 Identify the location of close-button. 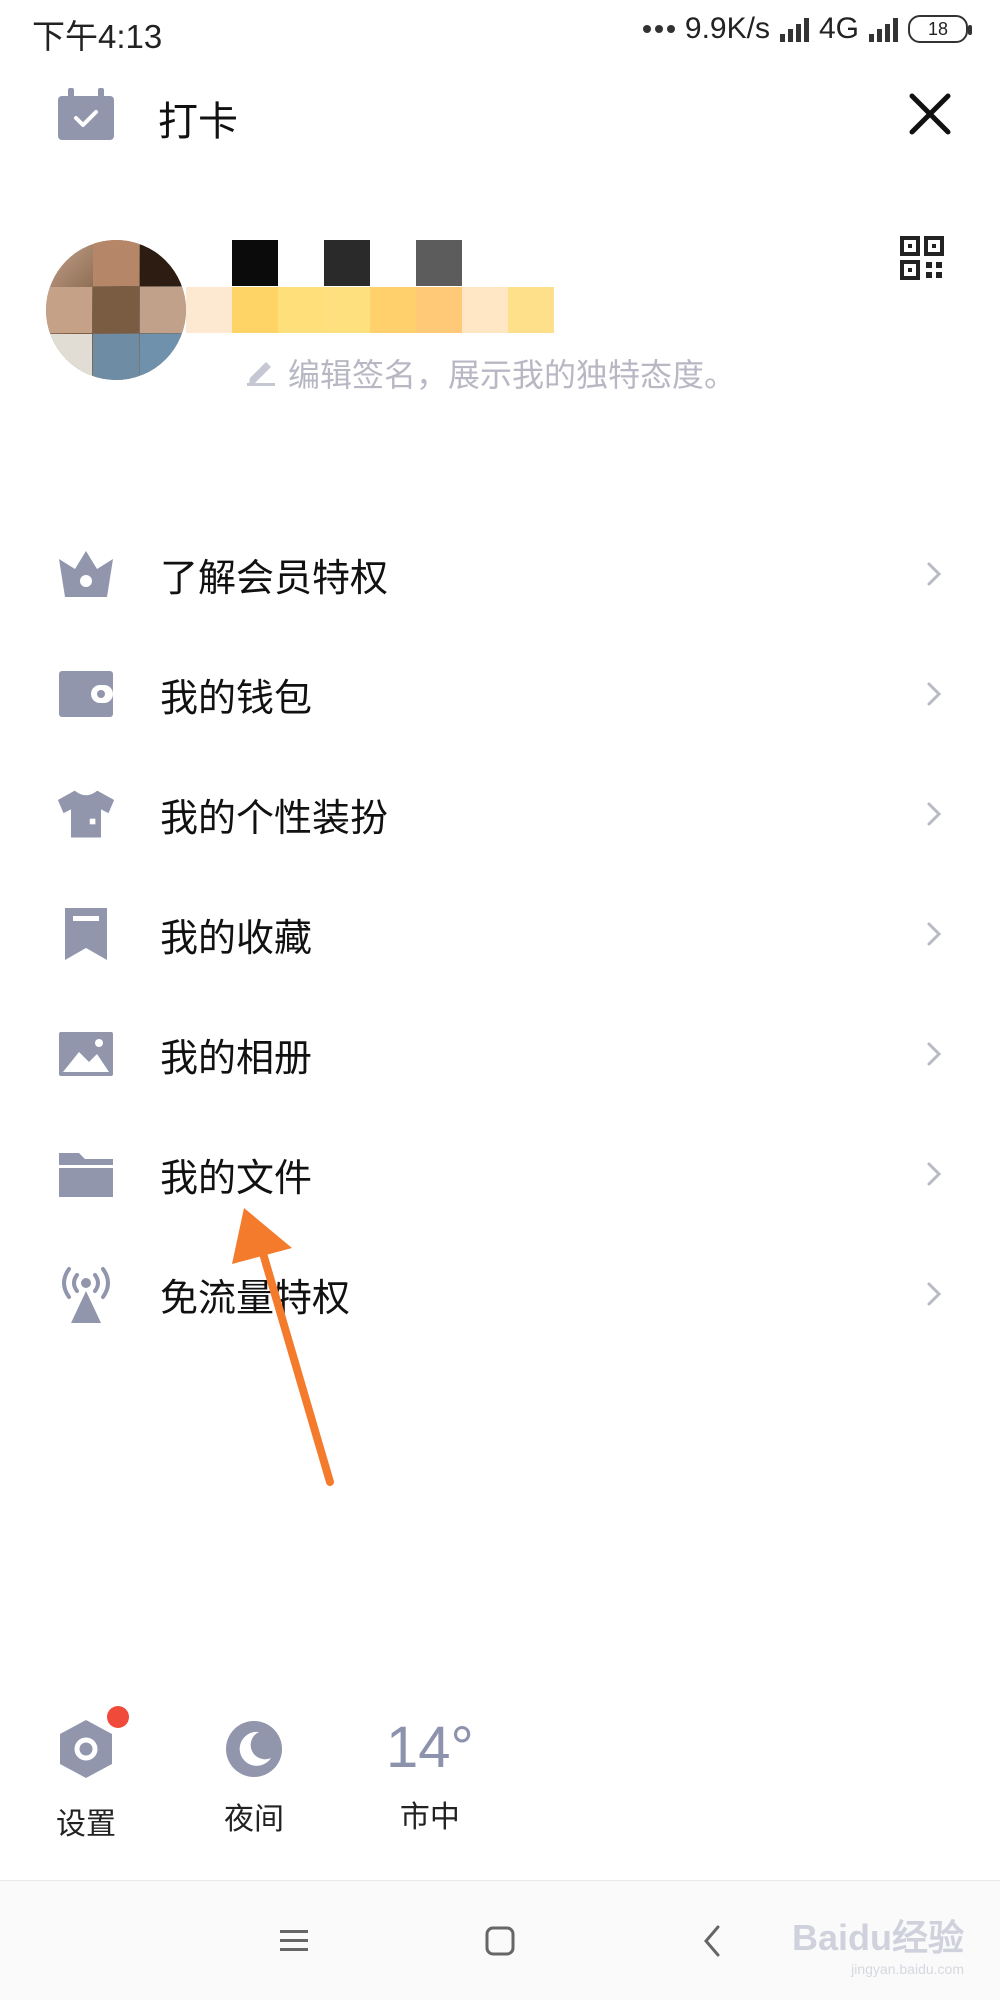
(930, 114).